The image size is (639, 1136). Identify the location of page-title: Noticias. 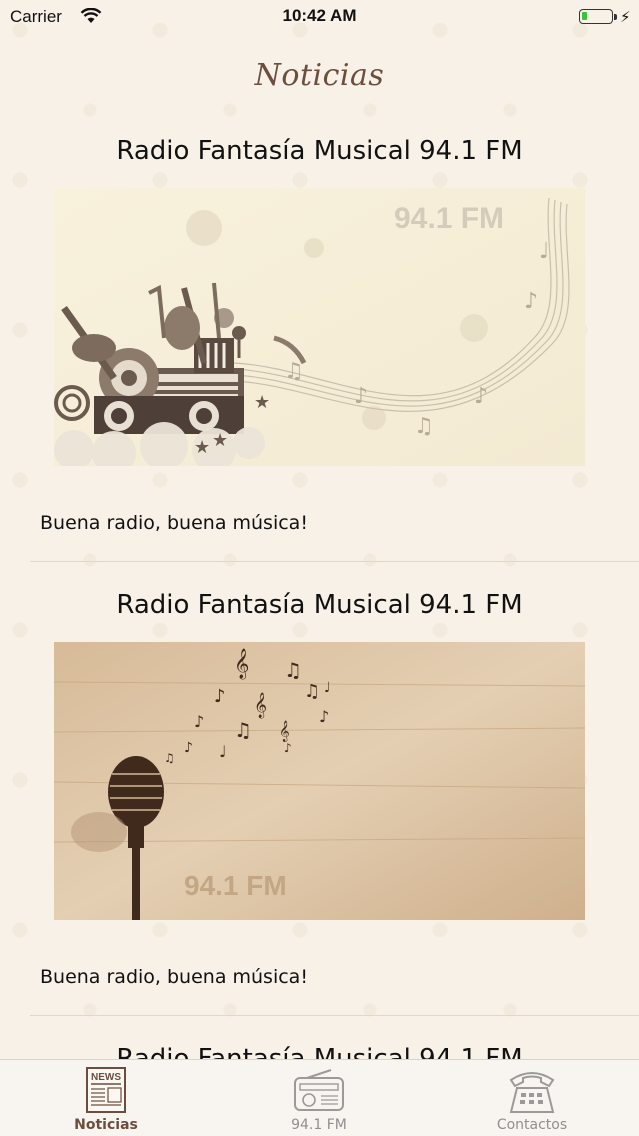
(319, 75).